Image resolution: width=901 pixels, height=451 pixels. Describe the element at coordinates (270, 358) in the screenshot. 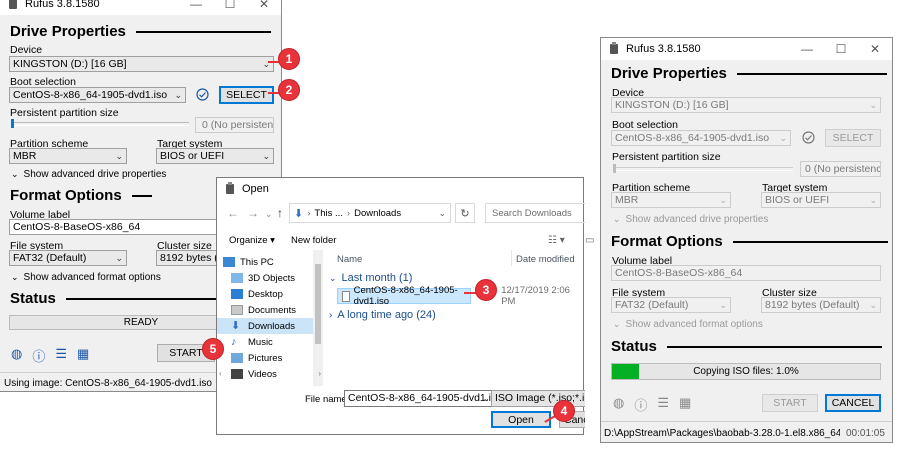

I see `tree-item-pictures: Pictures` at that location.